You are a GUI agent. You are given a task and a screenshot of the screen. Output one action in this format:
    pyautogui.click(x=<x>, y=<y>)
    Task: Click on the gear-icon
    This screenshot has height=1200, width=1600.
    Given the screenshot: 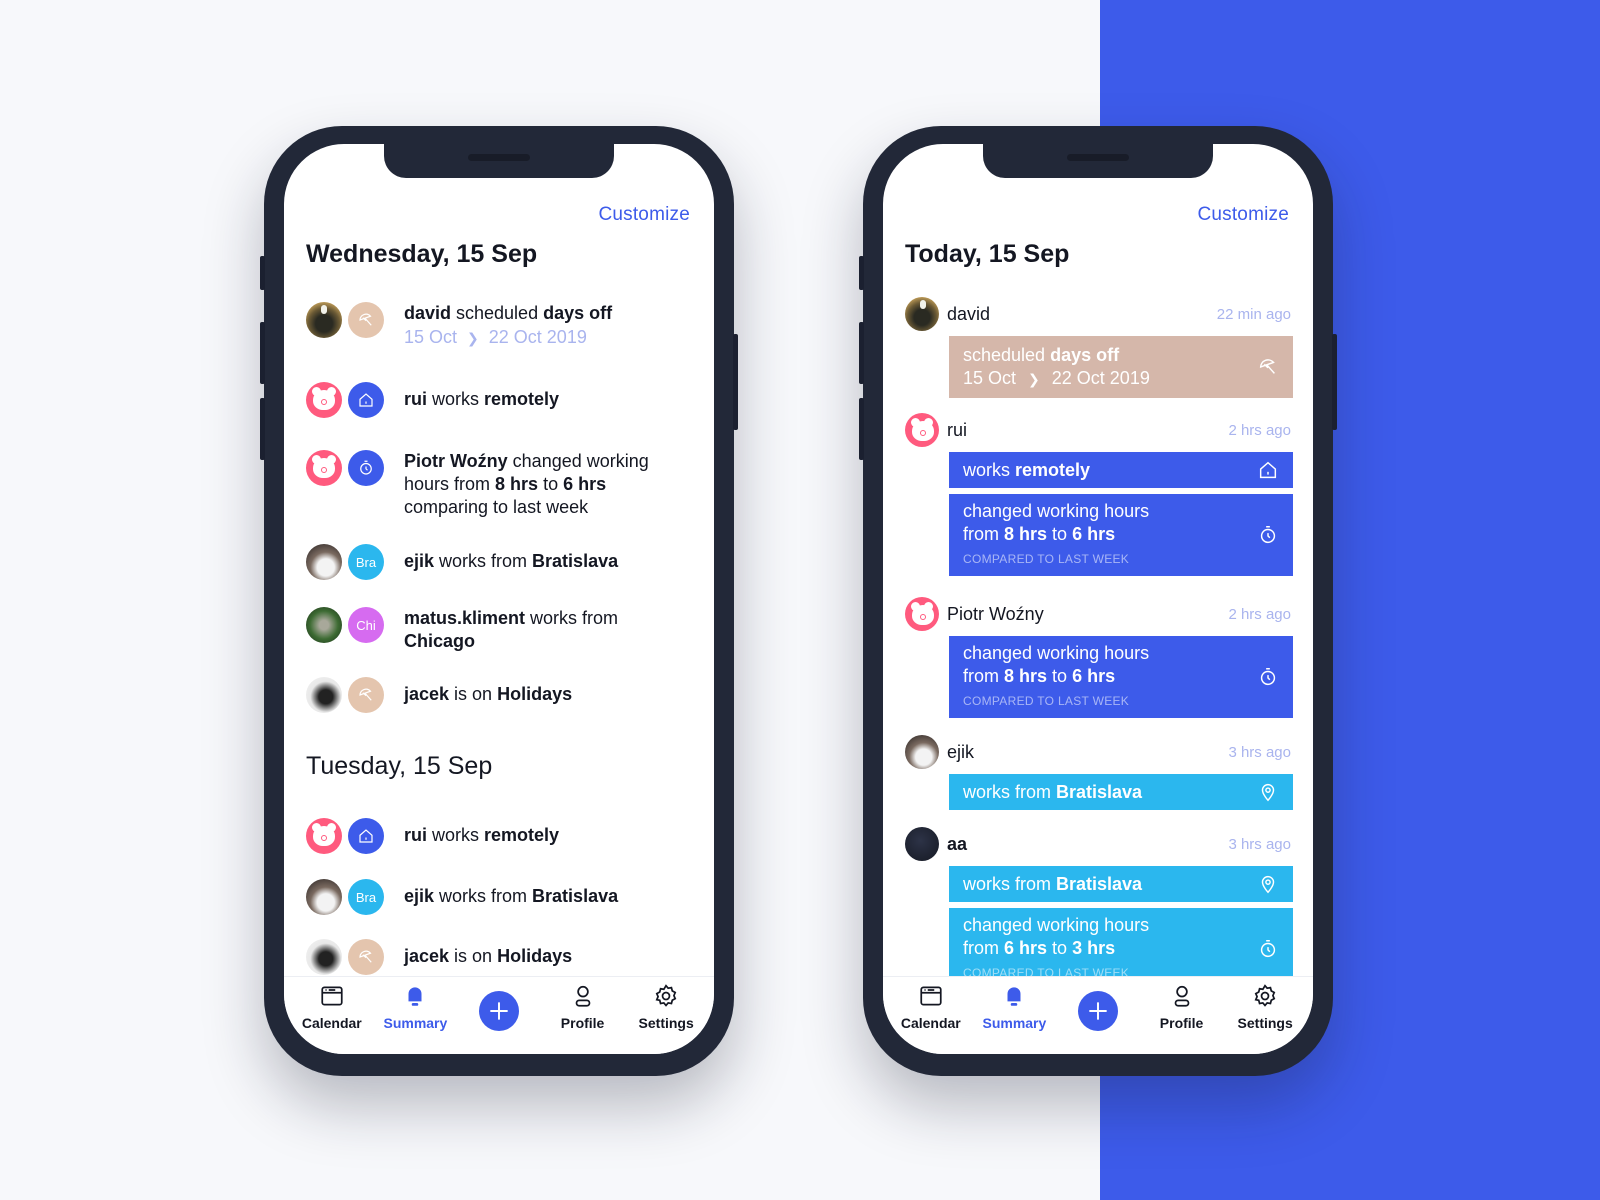 What is the action you would take?
    pyautogui.click(x=1265, y=995)
    